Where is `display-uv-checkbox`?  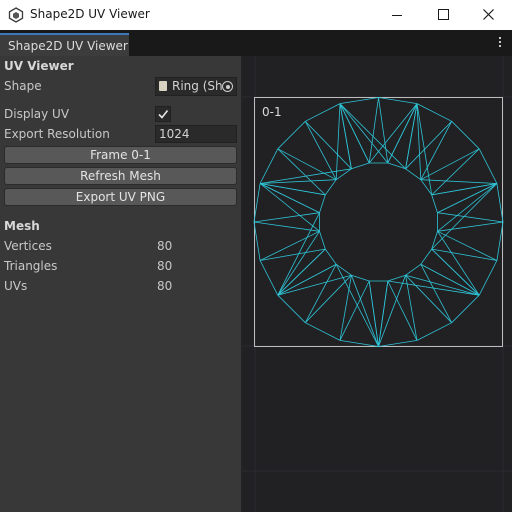
display-uv-checkbox is located at coordinates (163, 114).